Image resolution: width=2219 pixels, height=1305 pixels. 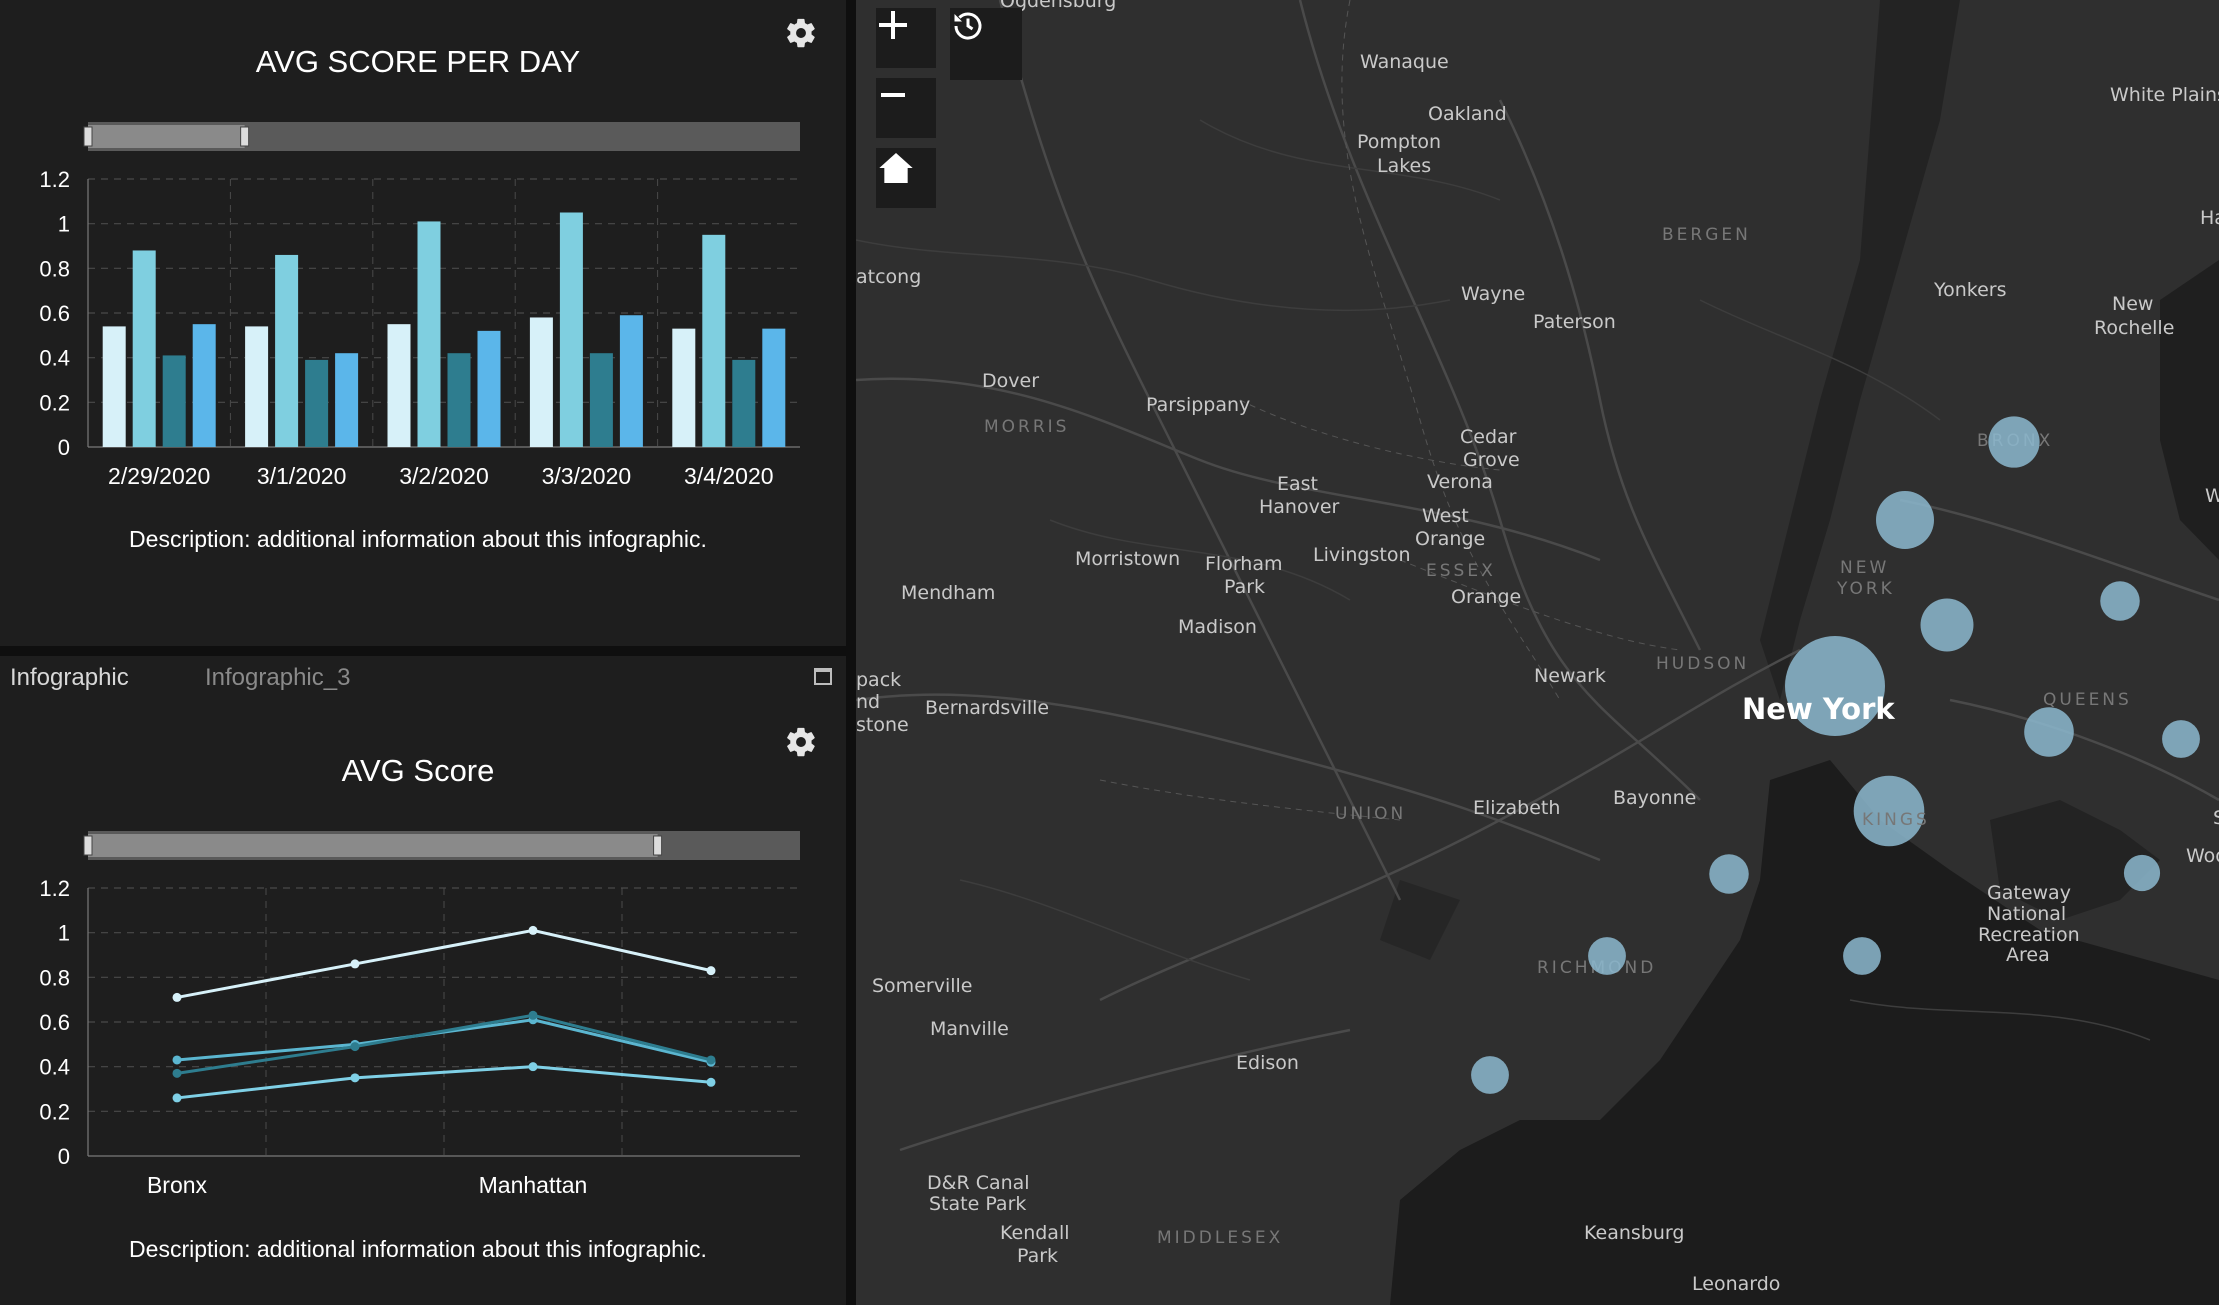 I want to click on map-label-west: West, so click(x=1445, y=516).